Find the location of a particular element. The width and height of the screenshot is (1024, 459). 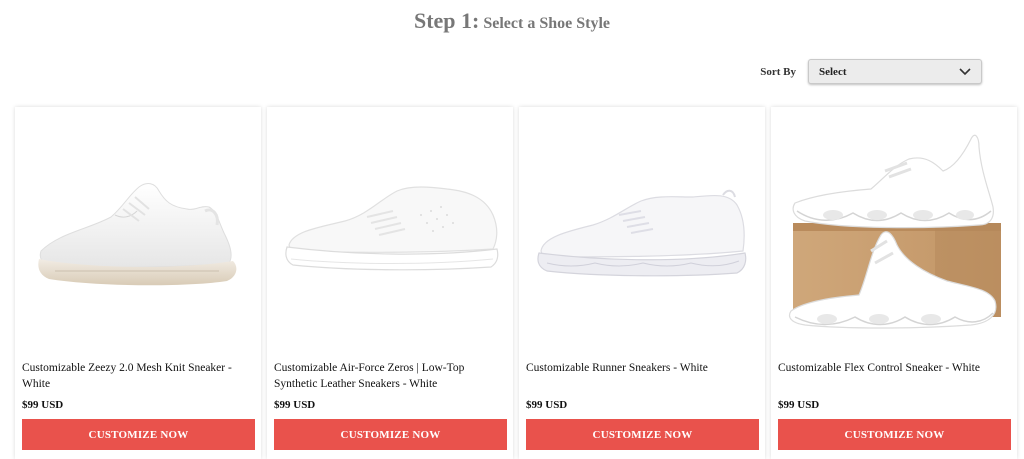

sort-label: Sort By is located at coordinates (778, 71).